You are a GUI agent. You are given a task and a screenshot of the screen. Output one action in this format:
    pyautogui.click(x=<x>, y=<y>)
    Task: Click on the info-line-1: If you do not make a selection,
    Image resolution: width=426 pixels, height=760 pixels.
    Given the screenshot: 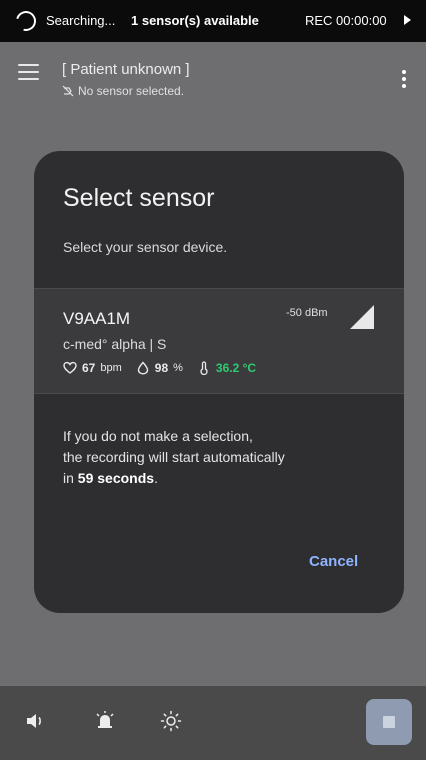 What is the action you would take?
    pyautogui.click(x=158, y=436)
    